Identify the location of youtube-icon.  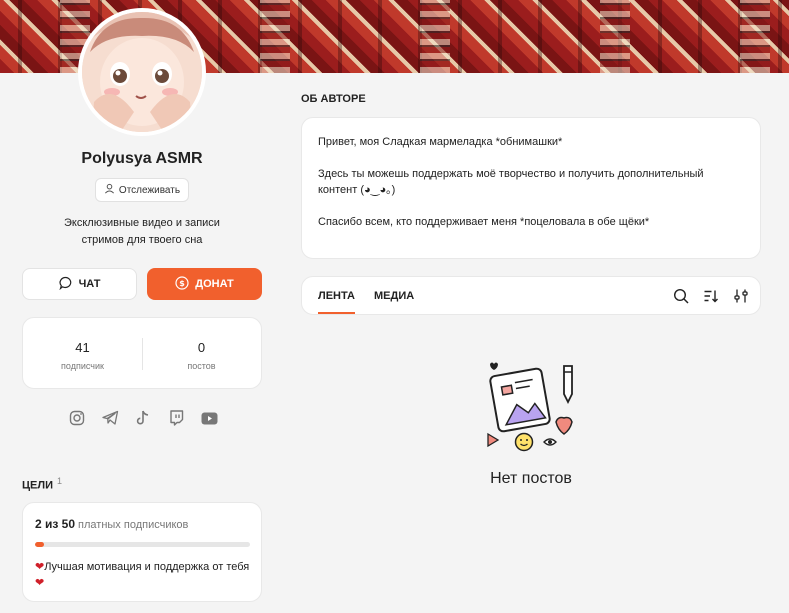
(209, 418).